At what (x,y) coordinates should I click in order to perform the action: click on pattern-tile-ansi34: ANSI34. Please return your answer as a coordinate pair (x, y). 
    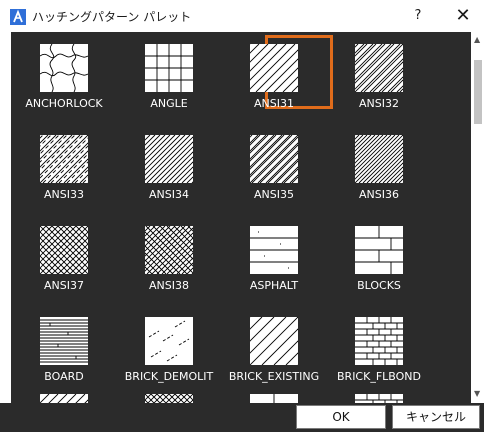
    Looking at the image, I should click on (169, 174).